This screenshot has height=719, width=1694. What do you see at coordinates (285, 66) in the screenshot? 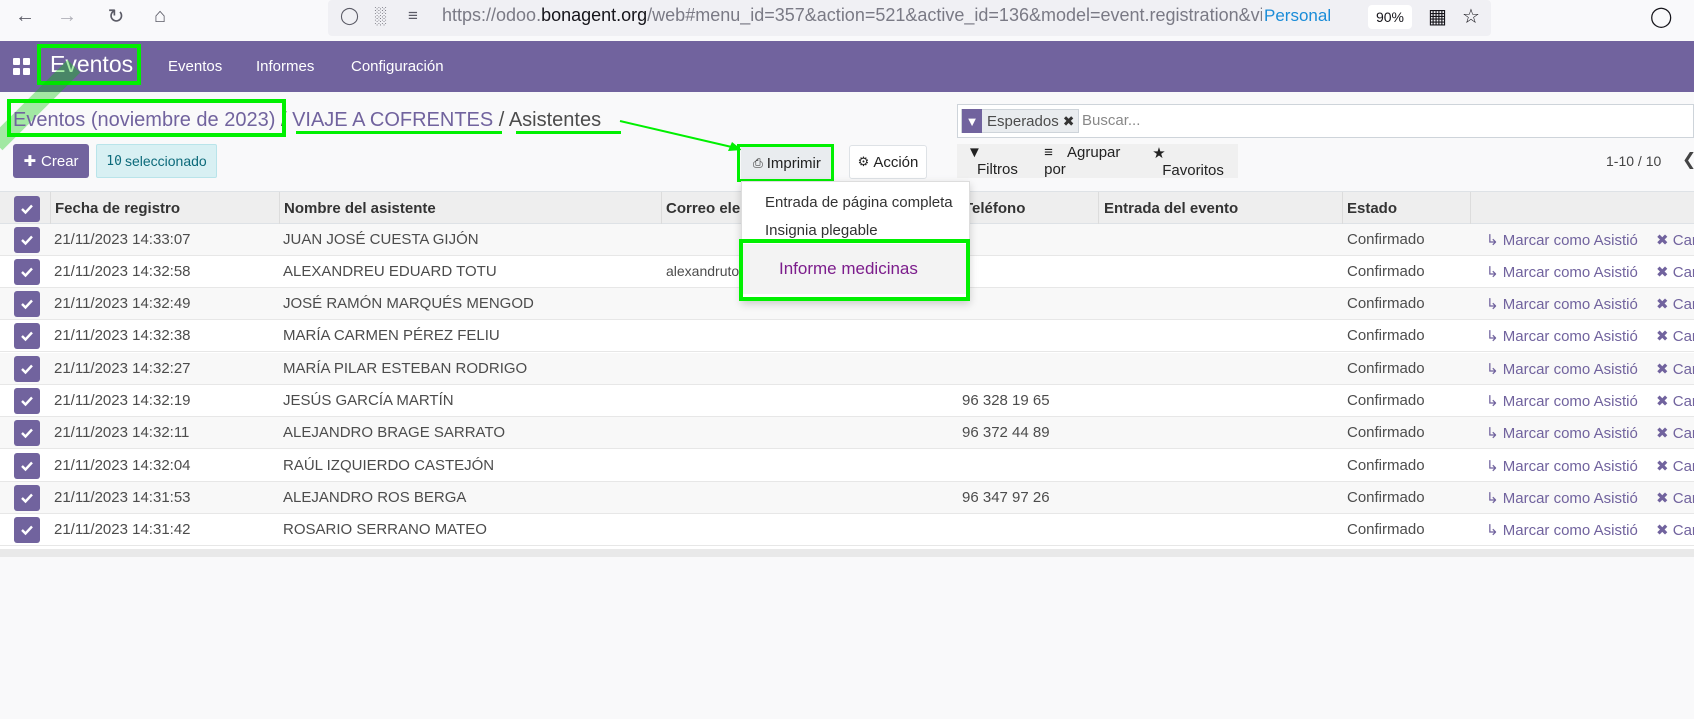
I see `menu-informes: Informes` at bounding box center [285, 66].